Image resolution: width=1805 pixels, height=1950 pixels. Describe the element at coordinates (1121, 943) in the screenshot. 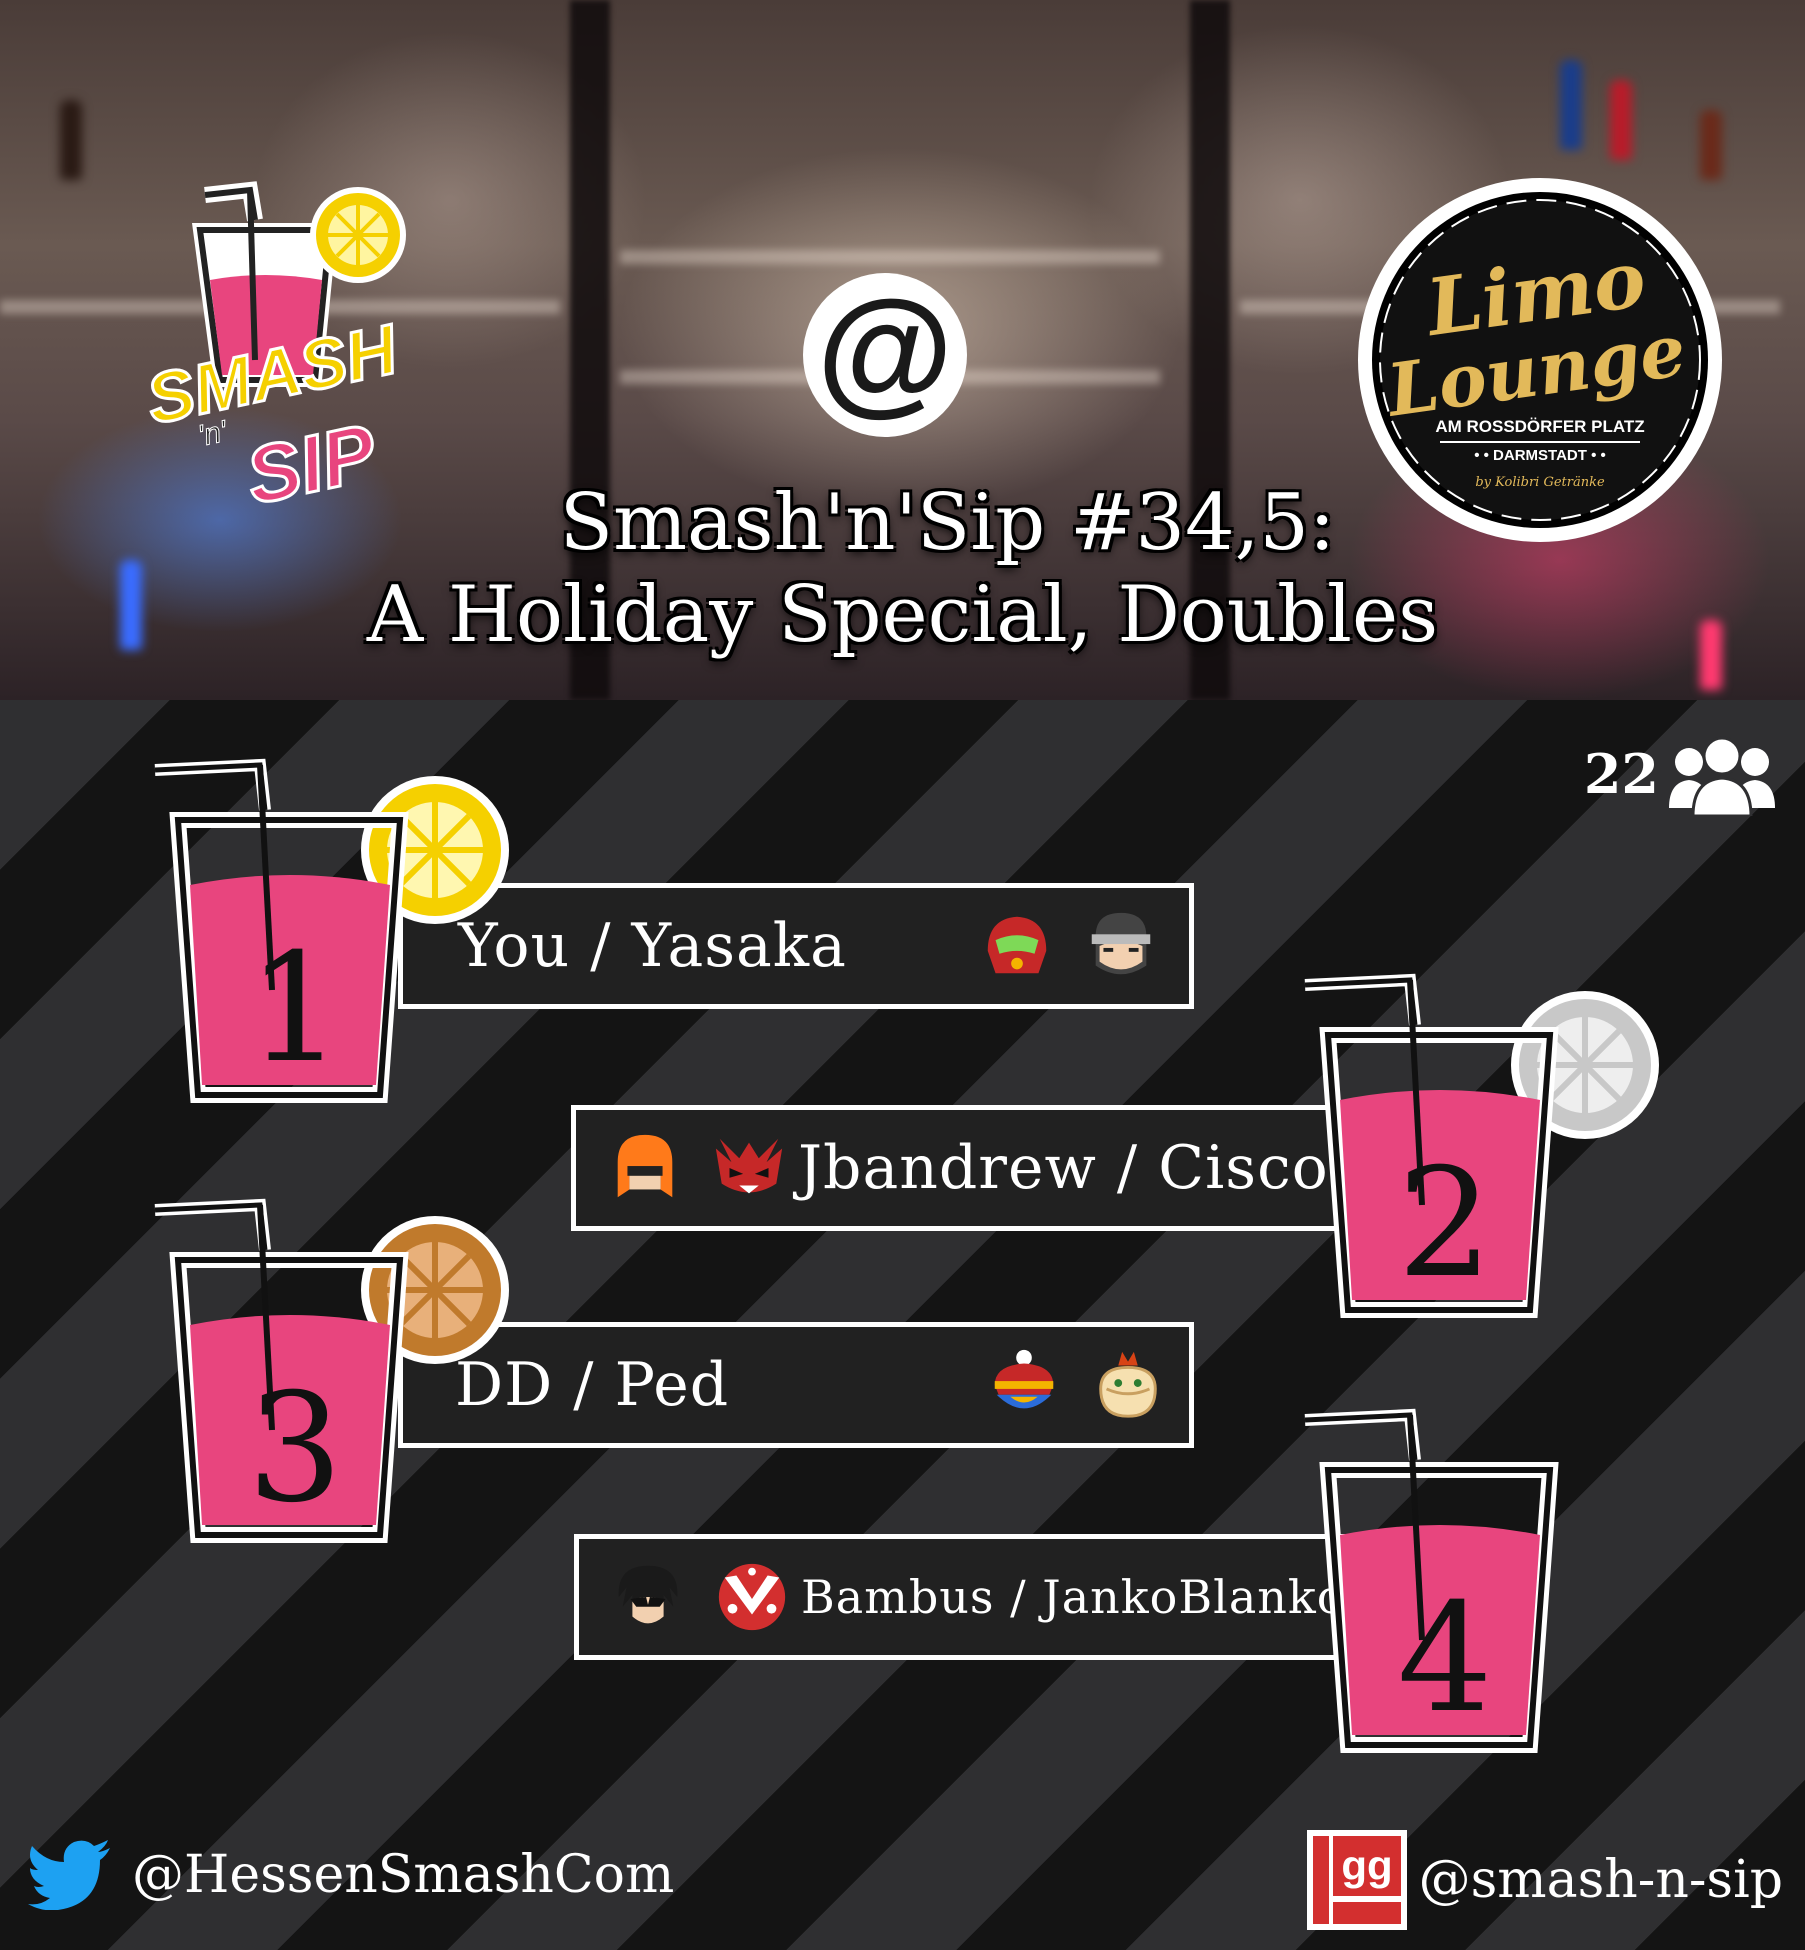

I see `snake-icon` at that location.